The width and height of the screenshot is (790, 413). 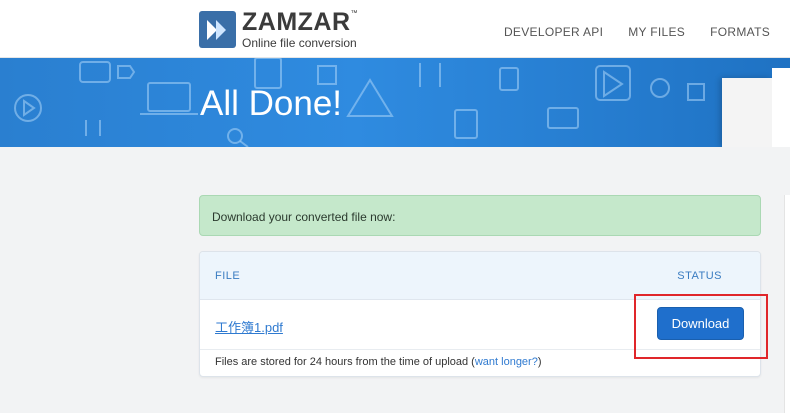 I want to click on nav-formats: FORMATS, so click(x=740, y=32).